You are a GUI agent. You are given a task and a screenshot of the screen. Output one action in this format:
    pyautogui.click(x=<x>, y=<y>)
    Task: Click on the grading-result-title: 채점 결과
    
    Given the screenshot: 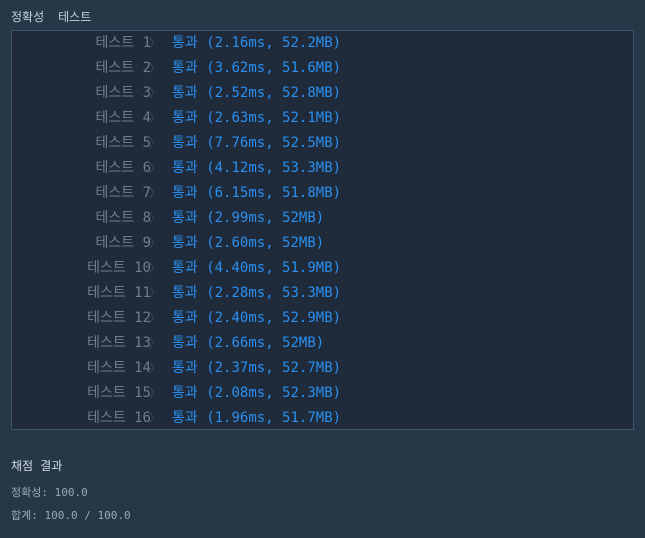 What is the action you would take?
    pyautogui.click(x=37, y=466)
    